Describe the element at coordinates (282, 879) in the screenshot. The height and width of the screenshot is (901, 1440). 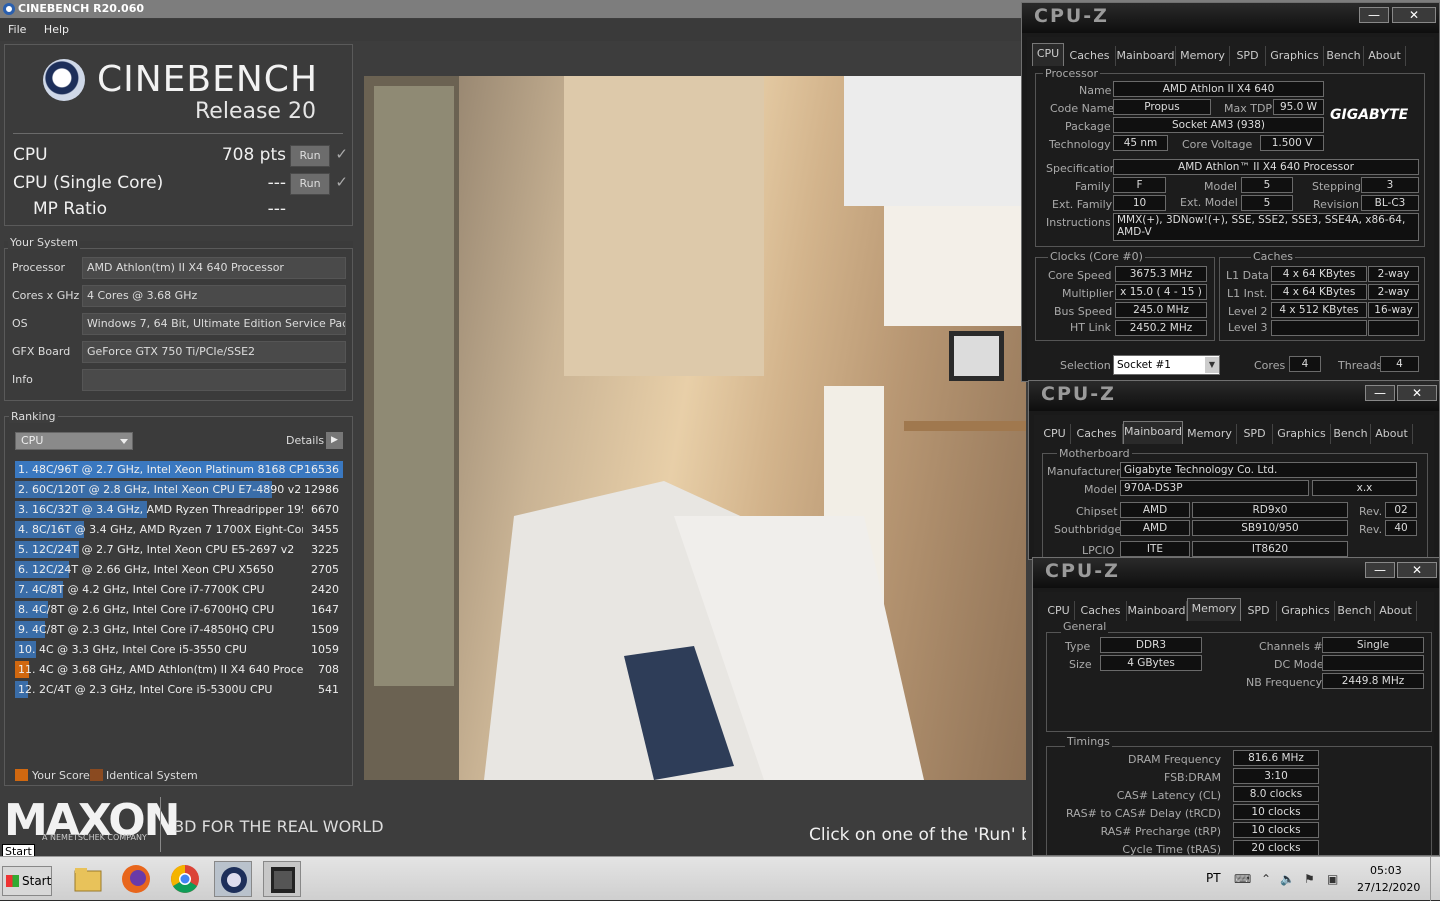
I see `gpuz-icon` at that location.